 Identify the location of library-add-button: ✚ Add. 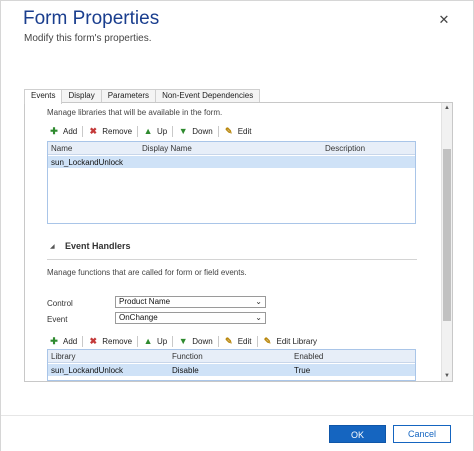
(63, 131).